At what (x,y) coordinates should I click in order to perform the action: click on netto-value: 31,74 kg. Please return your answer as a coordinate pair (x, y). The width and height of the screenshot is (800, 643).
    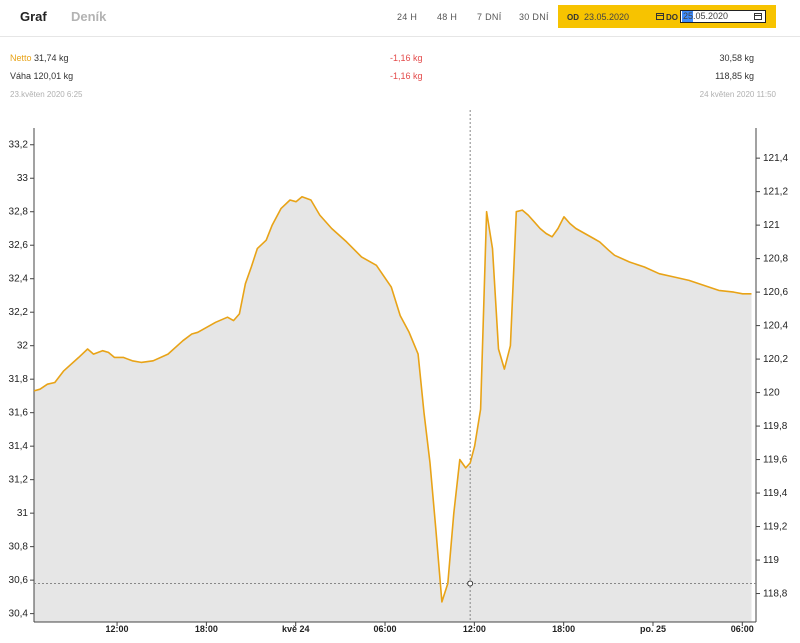
    Looking at the image, I should click on (51, 58).